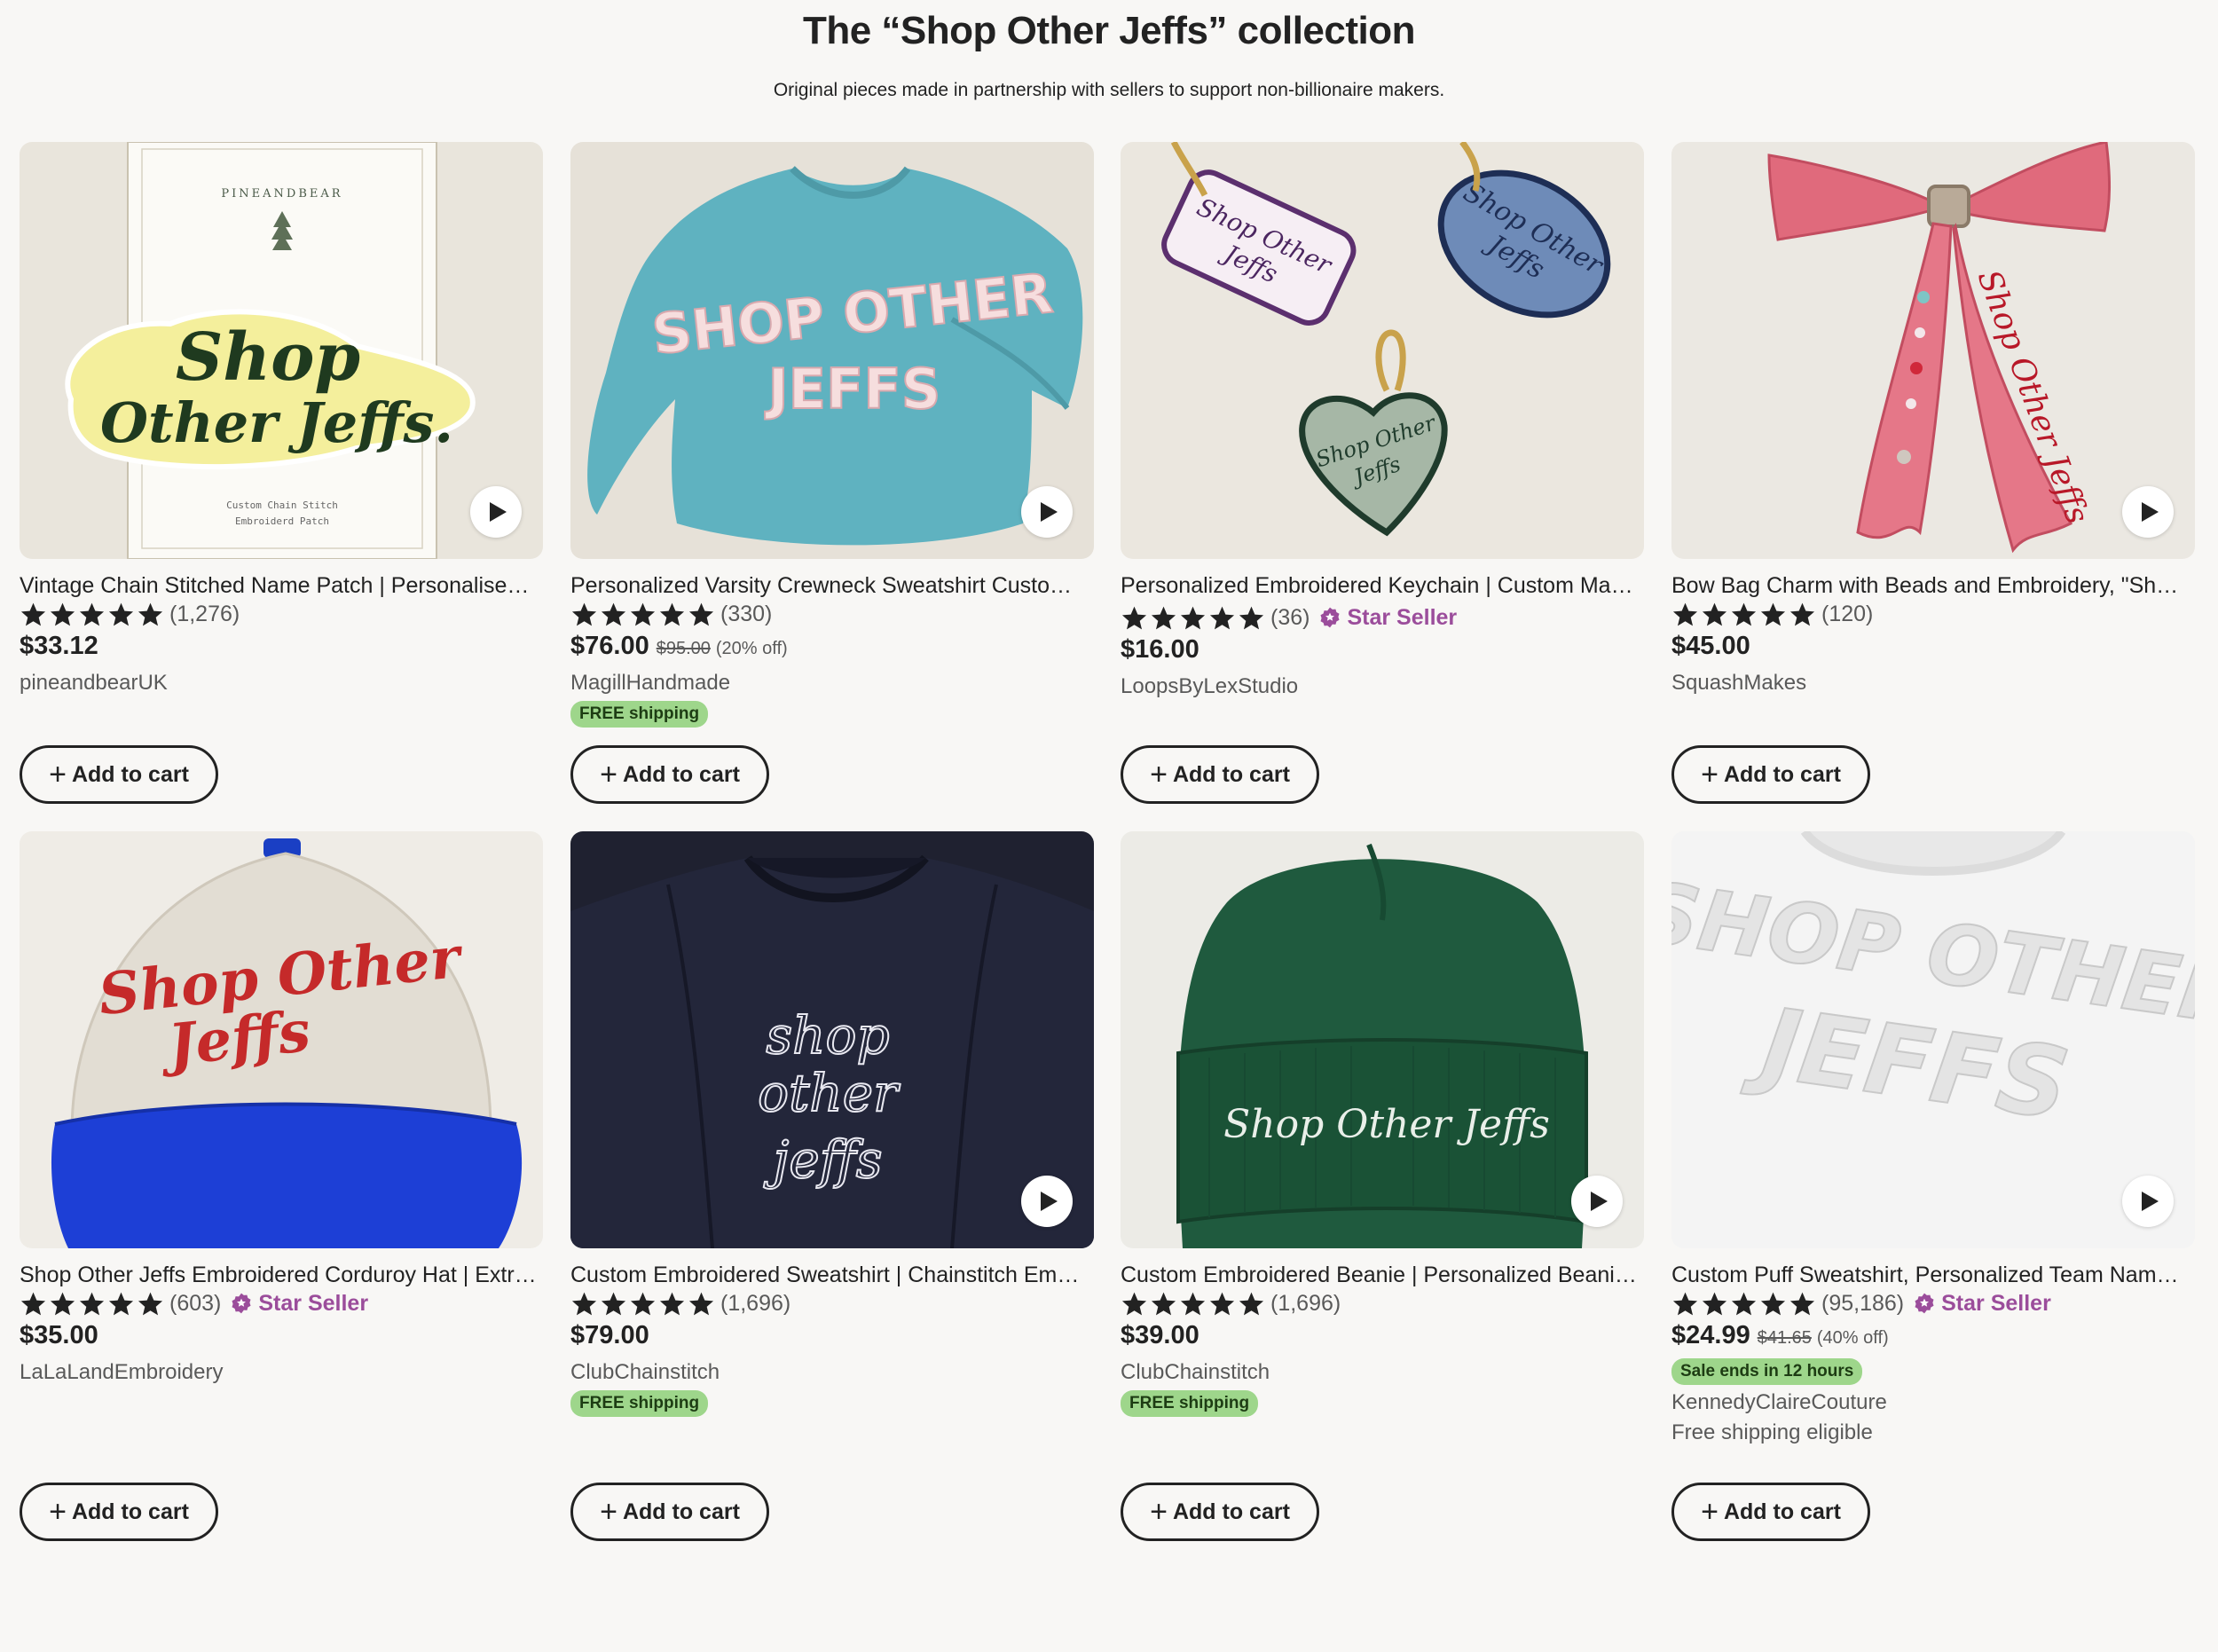  I want to click on sale-ends-badge: Sale ends in 12 hours, so click(1767, 1371).